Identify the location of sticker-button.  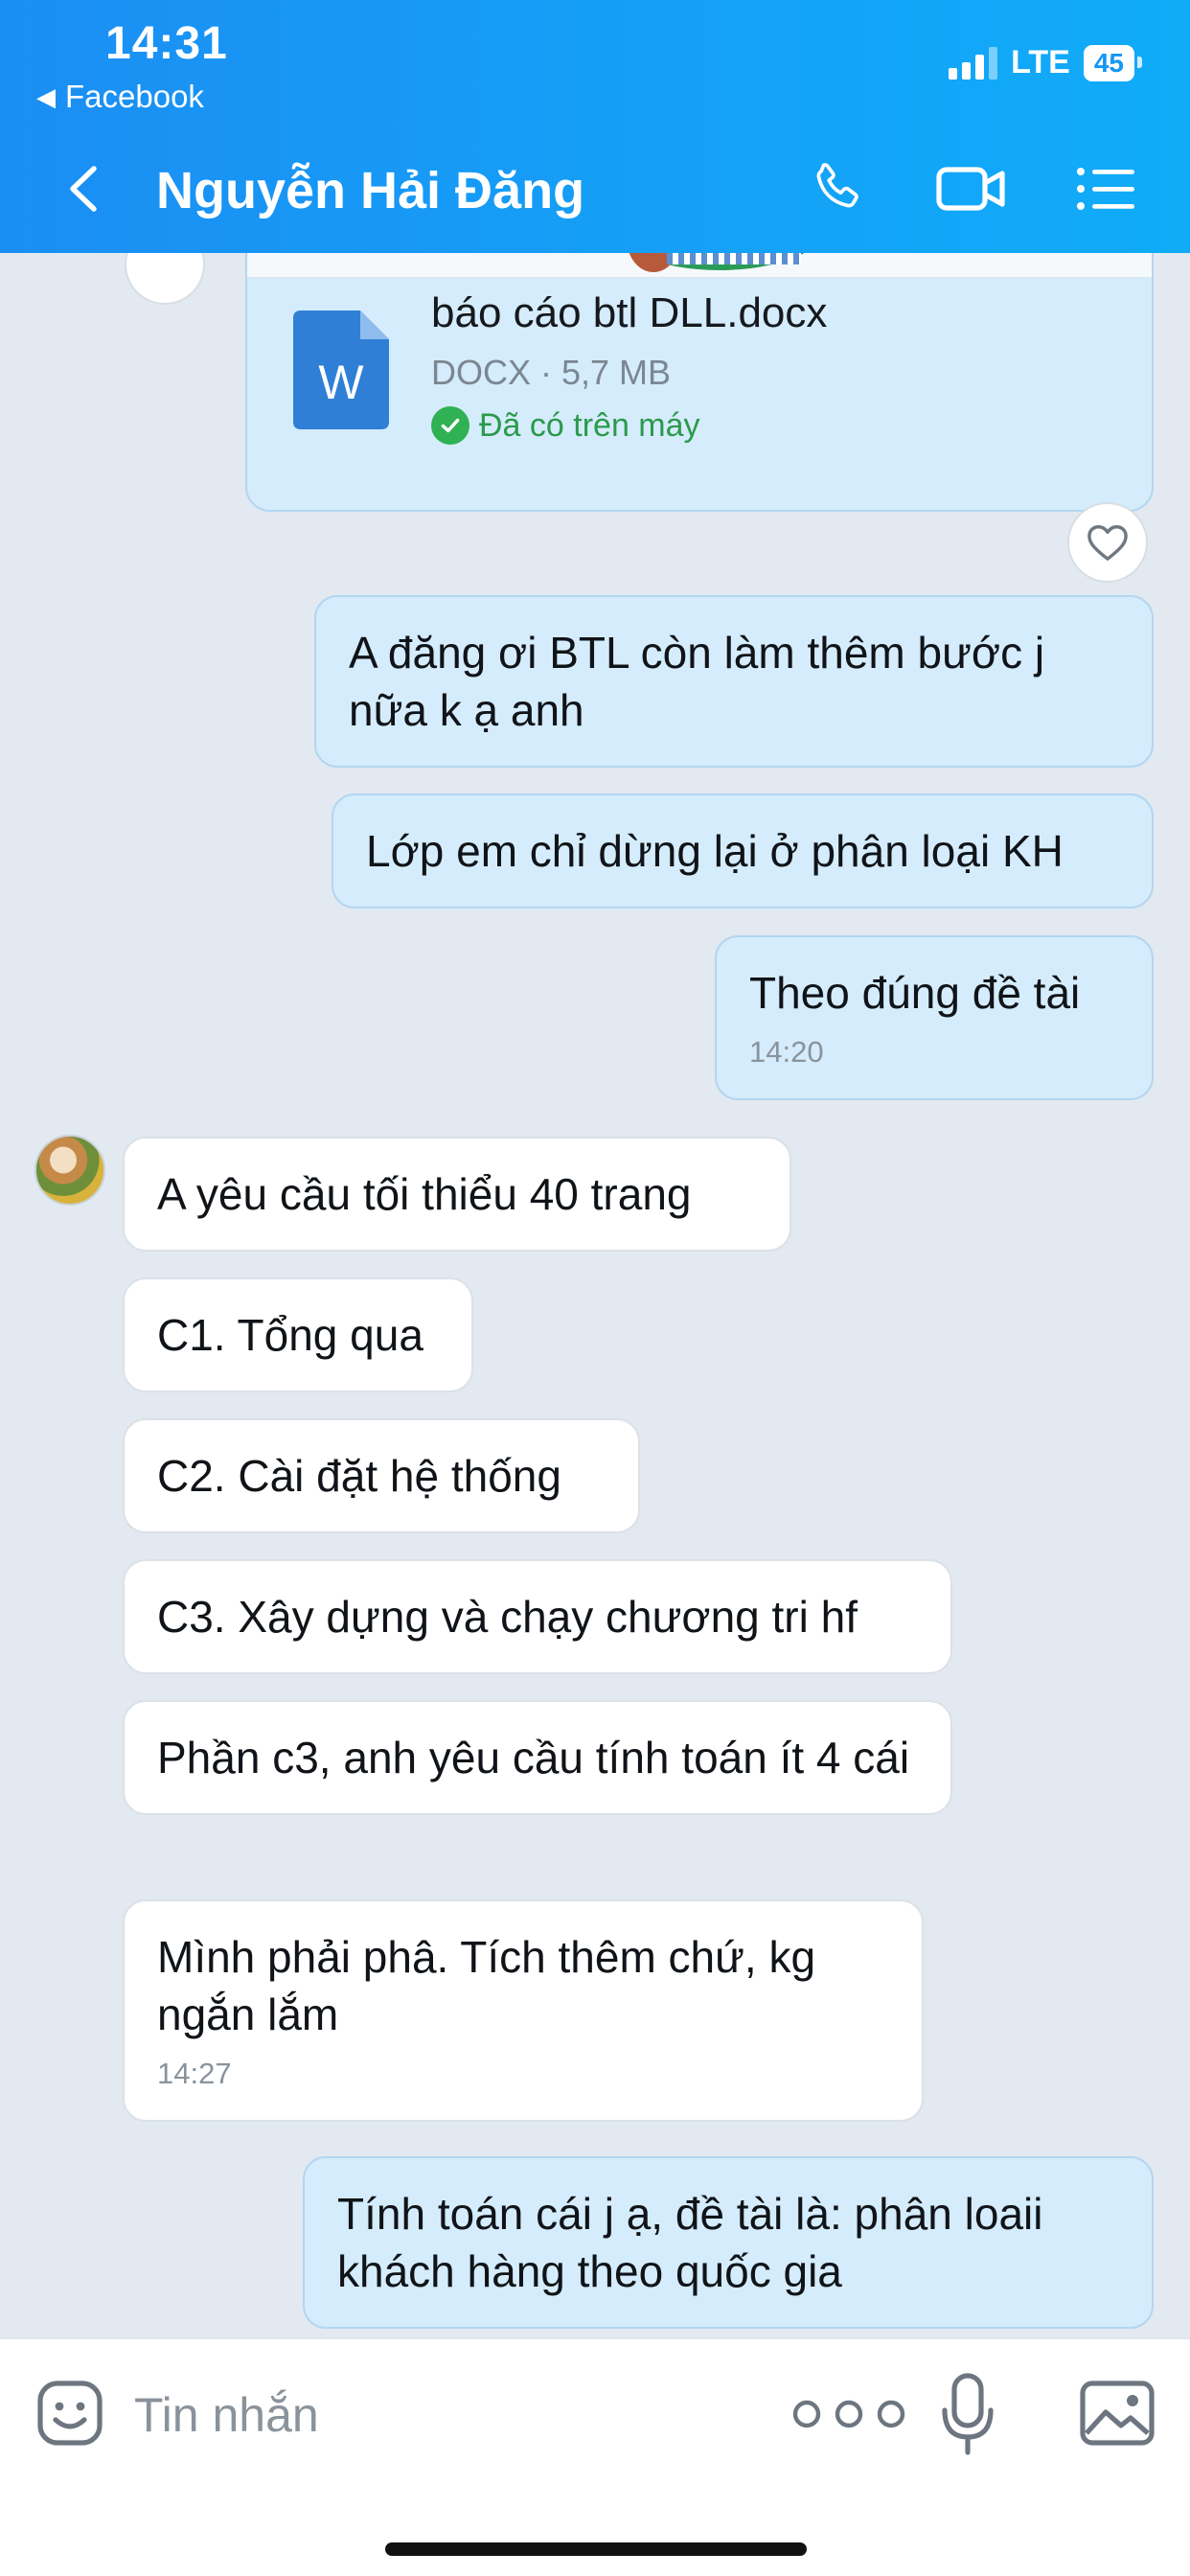
(70, 2413).